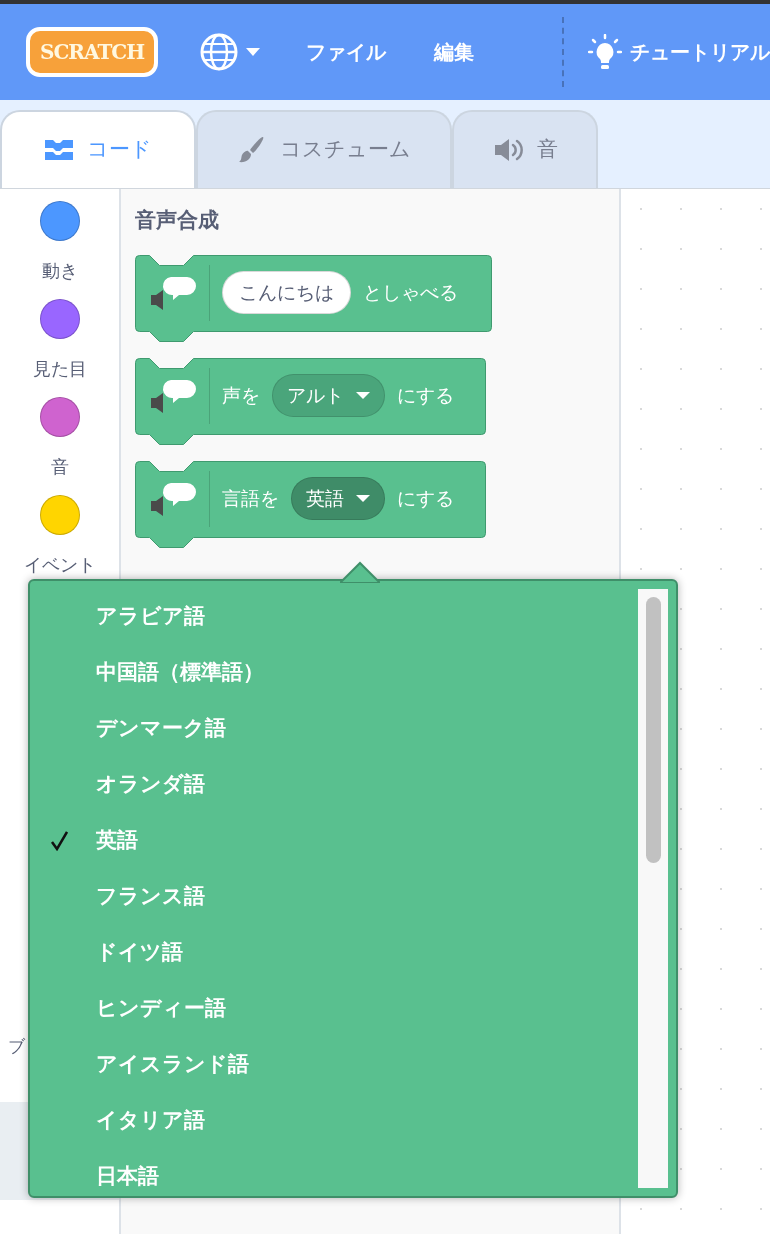 The image size is (770, 1234). Describe the element at coordinates (353, 729) in the screenshot. I see `dropdown-option: デンマーク語` at that location.